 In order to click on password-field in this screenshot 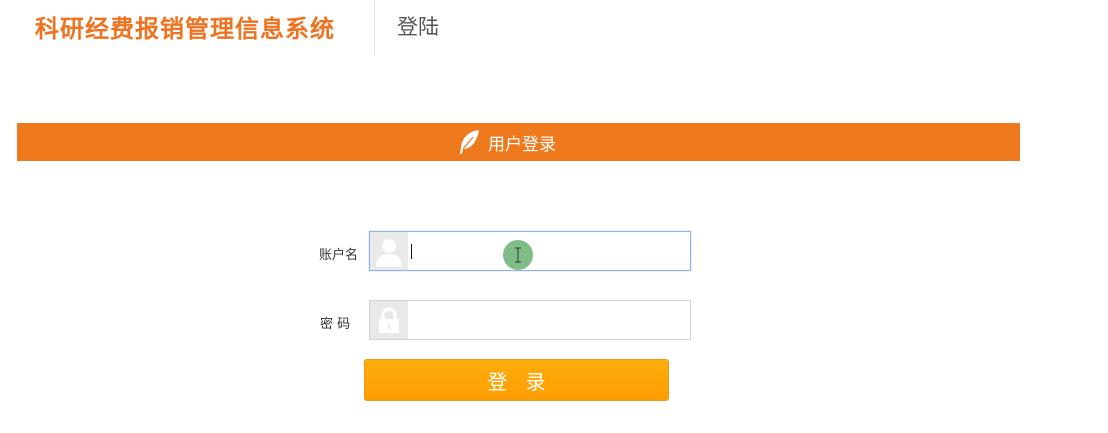, I will do `click(530, 320)`.